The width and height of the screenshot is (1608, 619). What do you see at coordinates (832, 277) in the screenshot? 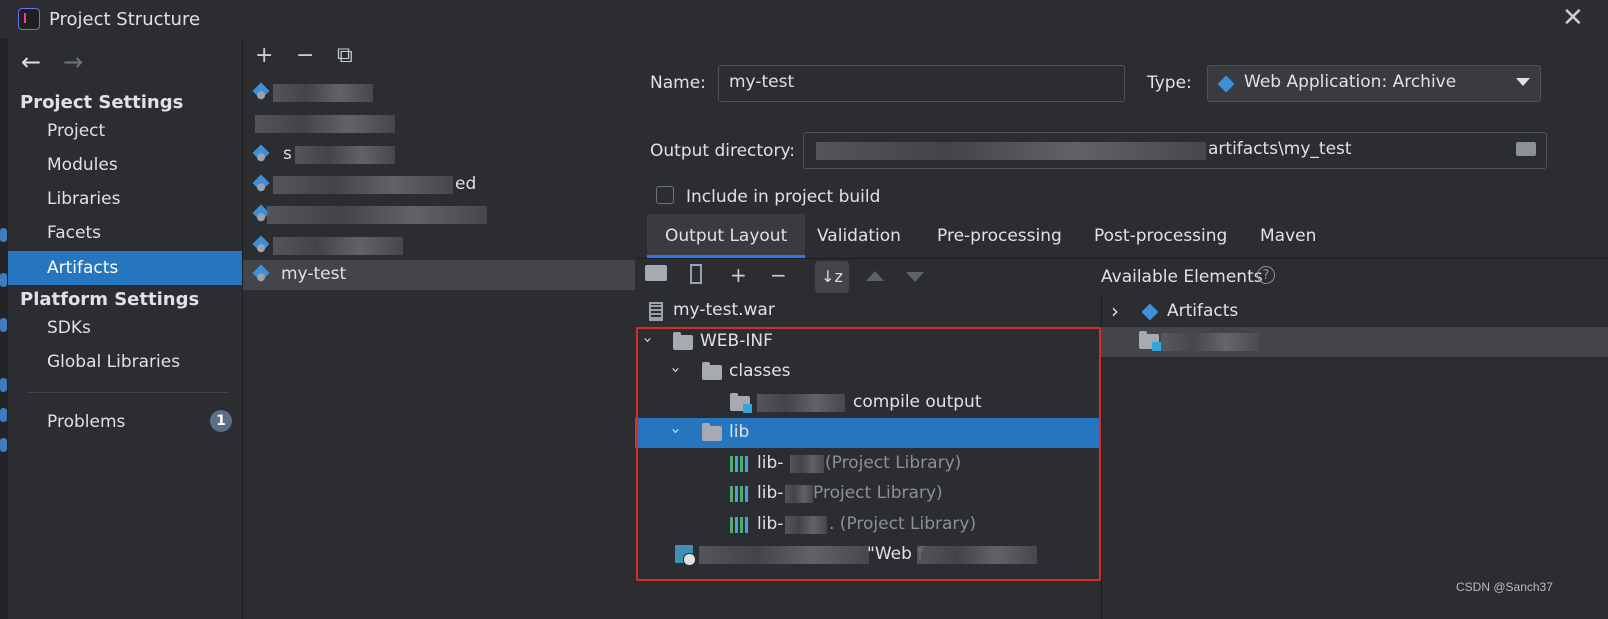
I see `sort-elements-button: ↓z` at bounding box center [832, 277].